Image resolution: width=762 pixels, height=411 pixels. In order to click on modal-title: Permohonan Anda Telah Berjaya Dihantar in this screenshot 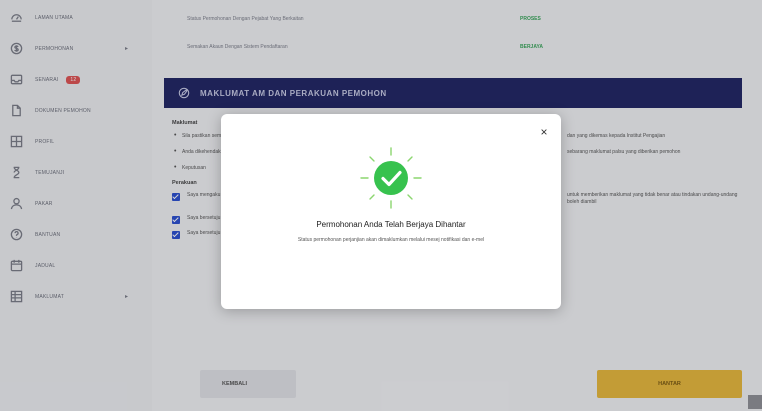, I will do `click(391, 224)`.